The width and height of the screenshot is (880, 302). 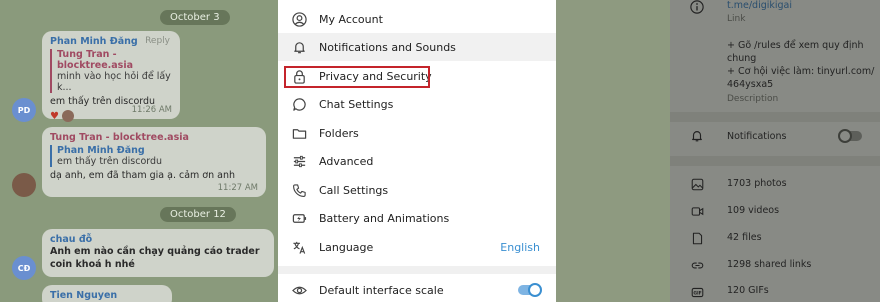 I want to click on user-icon, so click(x=299, y=19).